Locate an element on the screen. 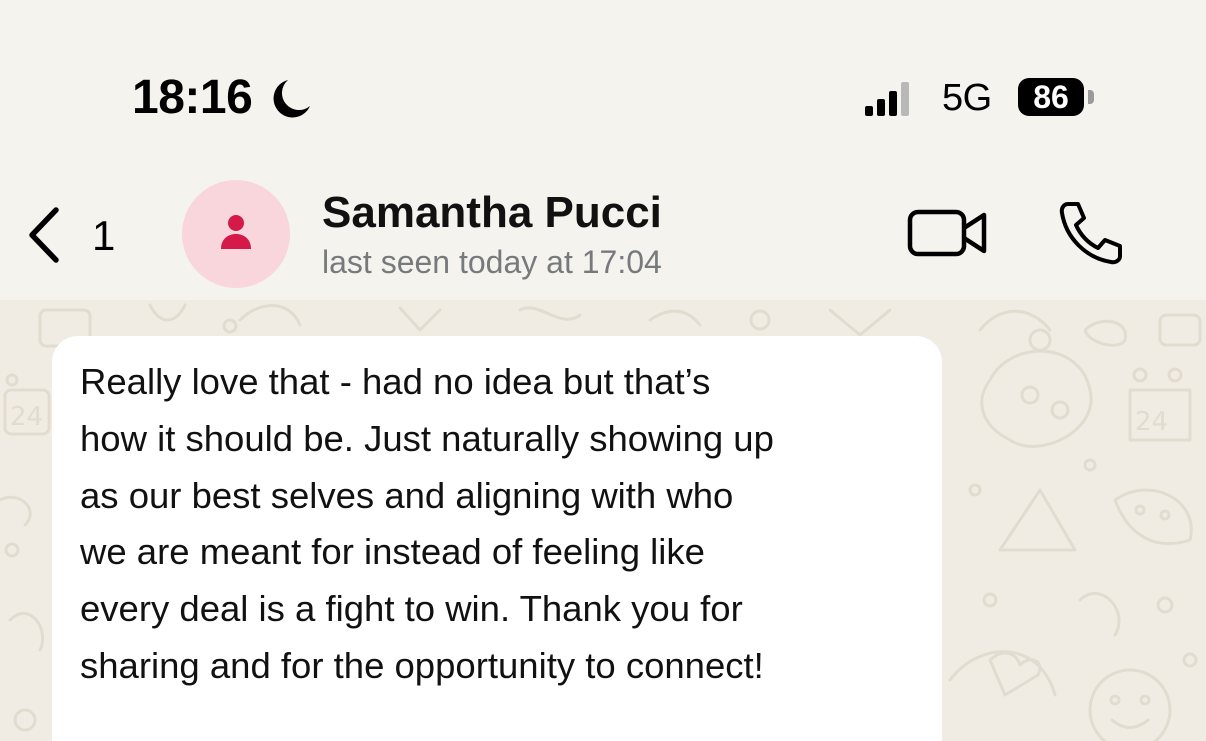  message-line: we are meant for instead of feeling like is located at coordinates (392, 552).